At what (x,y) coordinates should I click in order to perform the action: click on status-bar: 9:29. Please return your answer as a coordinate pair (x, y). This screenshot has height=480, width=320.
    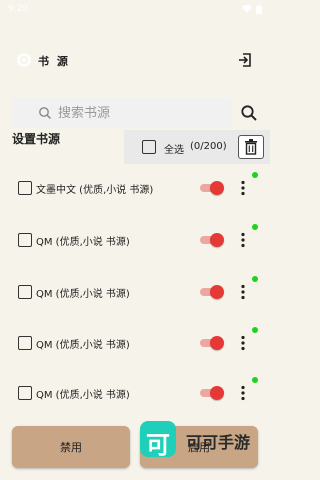
    Looking at the image, I should click on (135, 9).